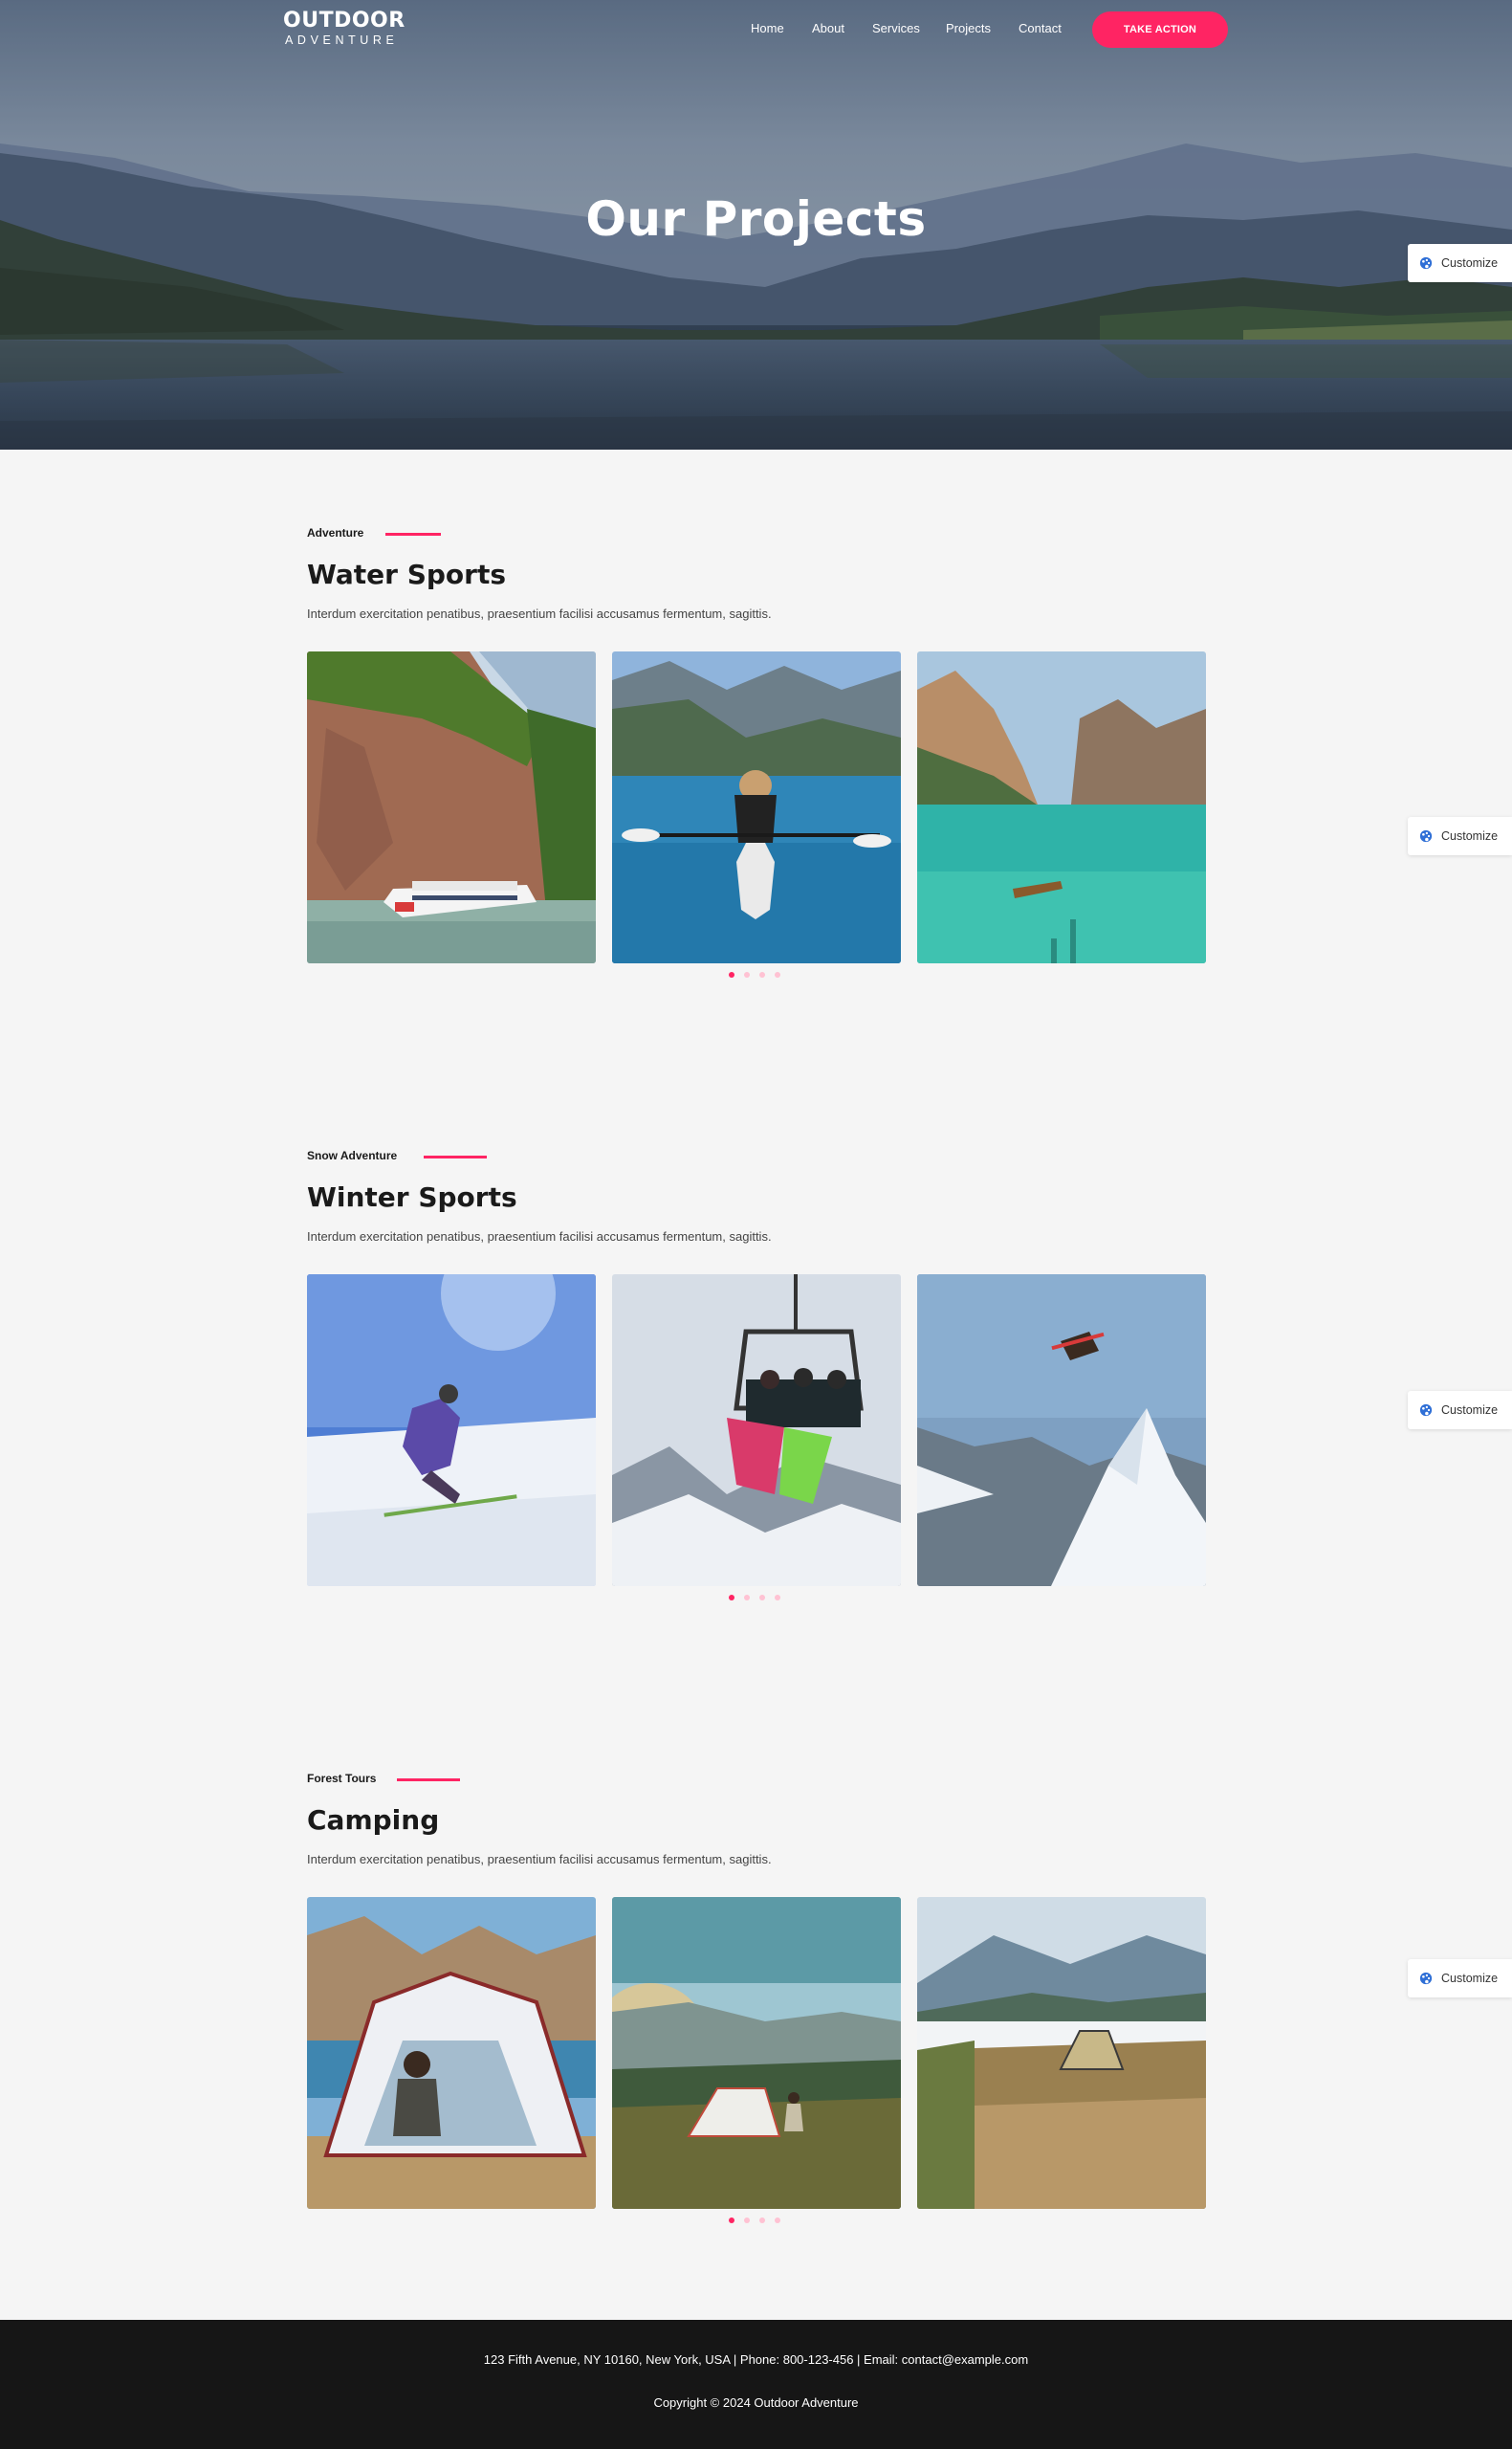 The height and width of the screenshot is (2449, 1512). I want to click on nav-item-contact: Contact, so click(1040, 28).